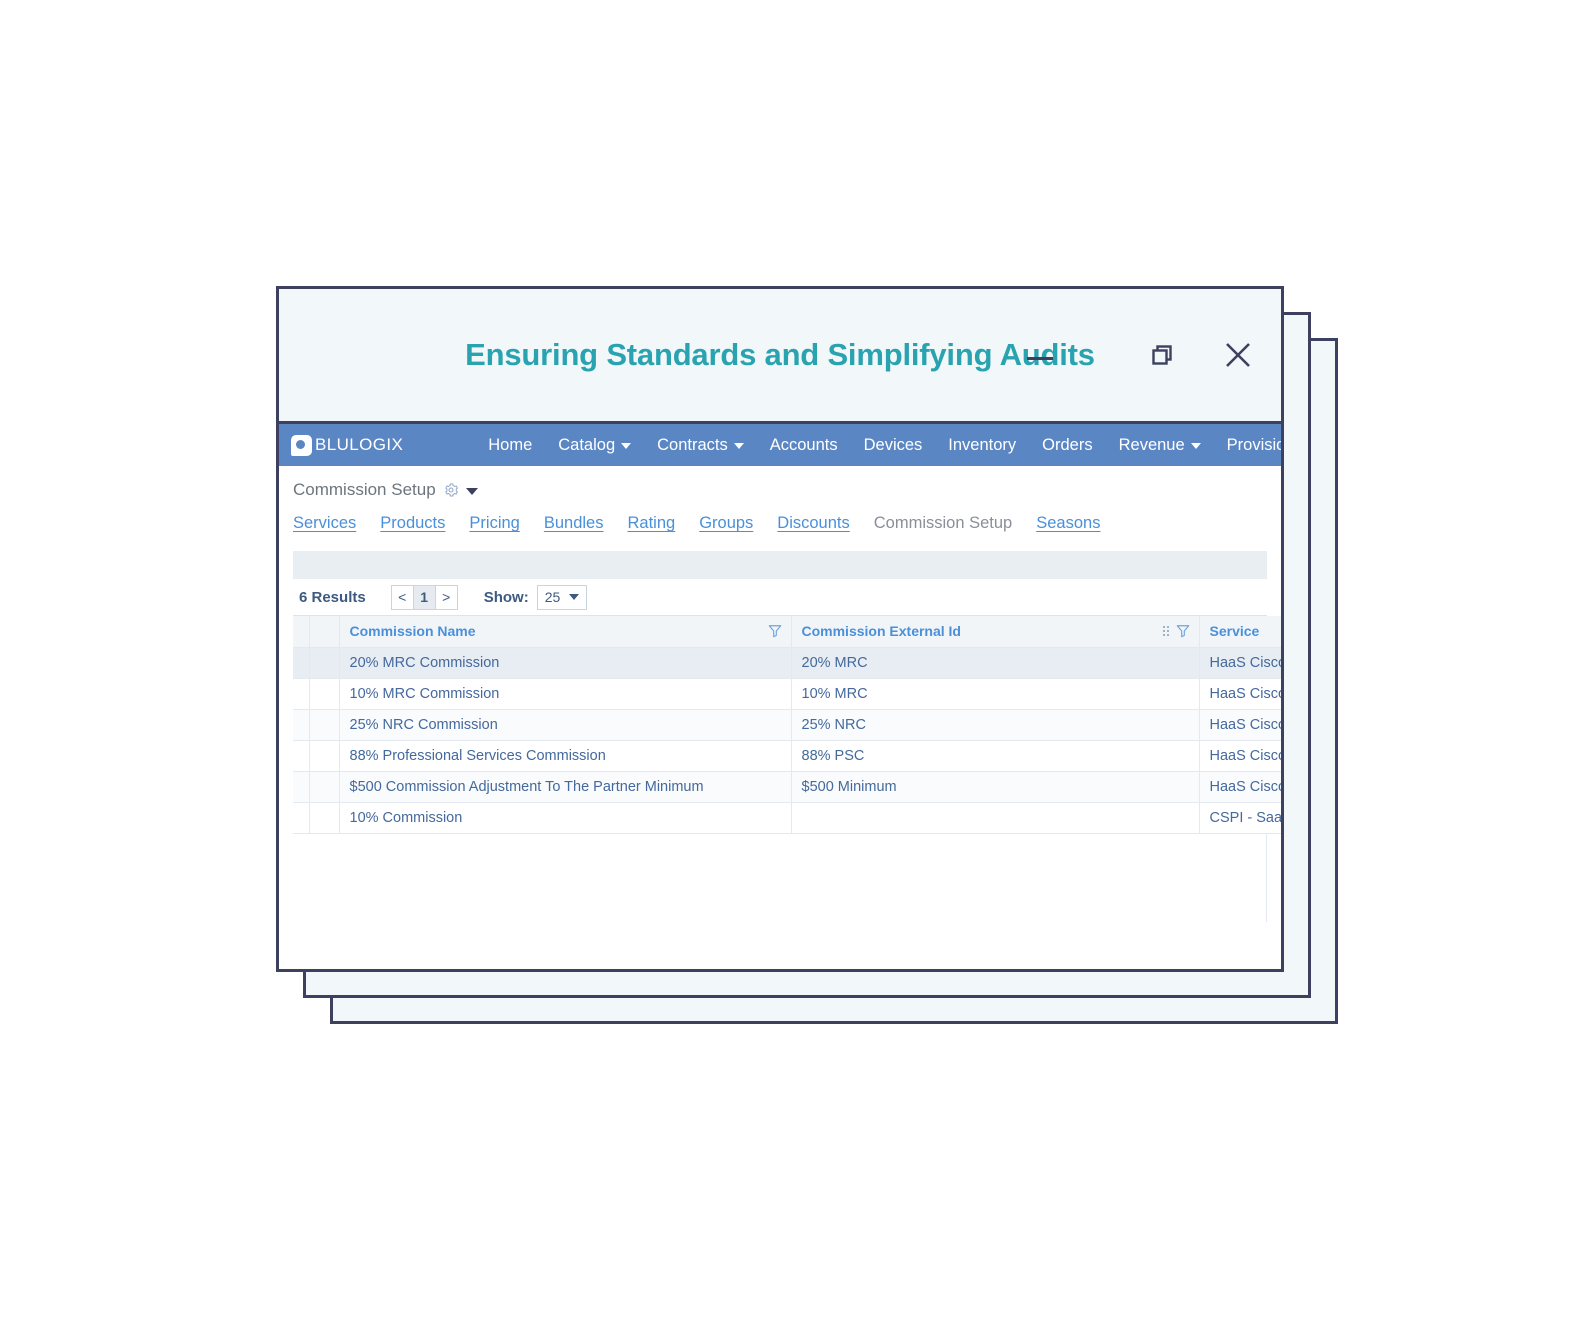 Image resolution: width=1590 pixels, height=1326 pixels. What do you see at coordinates (587, 444) in the screenshot?
I see `nav-item-label: Catalog` at bounding box center [587, 444].